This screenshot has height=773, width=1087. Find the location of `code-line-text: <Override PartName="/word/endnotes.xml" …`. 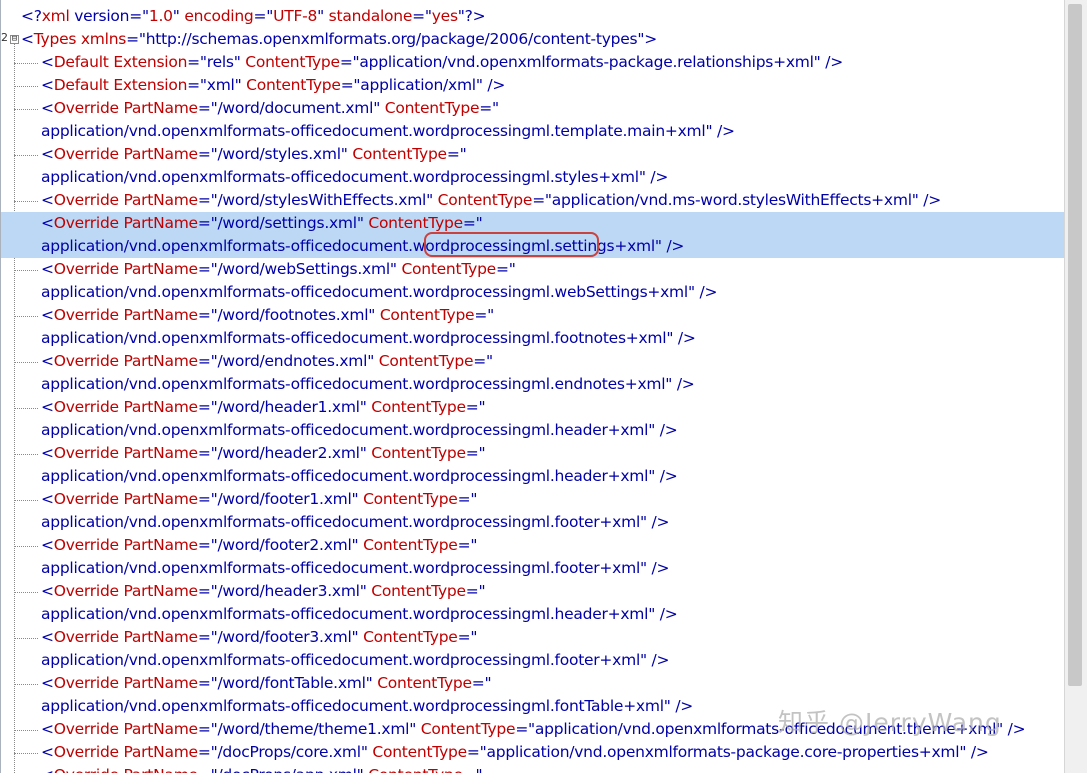

code-line-text: <Override PartName="/word/endnotes.xml" … is located at coordinates (267, 361).